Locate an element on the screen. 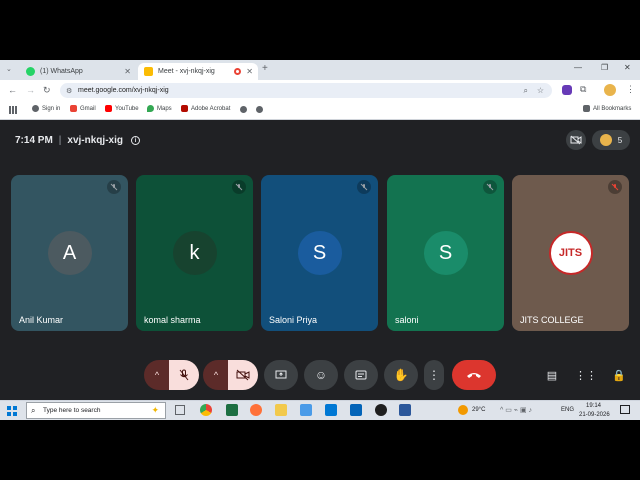  extensions-puzzle-icon: ⧉ is located at coordinates (583, 89).